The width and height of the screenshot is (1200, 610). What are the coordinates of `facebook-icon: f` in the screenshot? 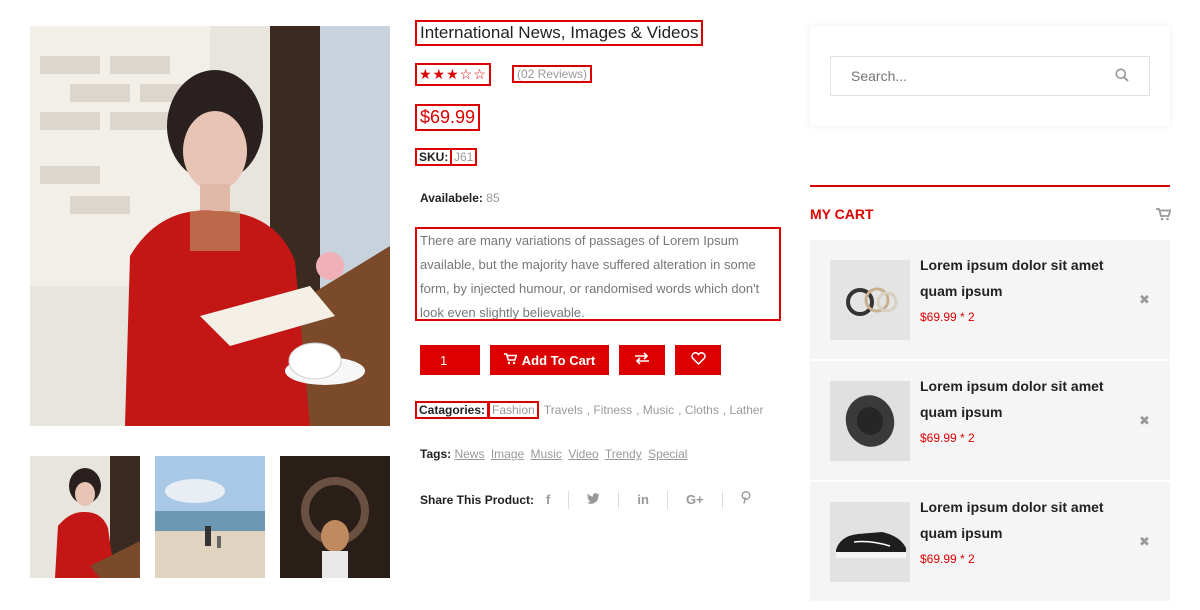 It's located at (551, 500).